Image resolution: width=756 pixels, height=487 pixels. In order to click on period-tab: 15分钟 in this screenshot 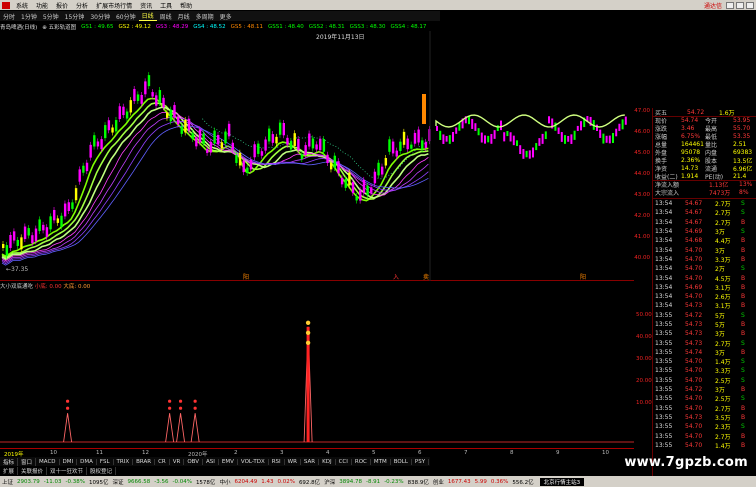, I will do `click(75, 16)`.